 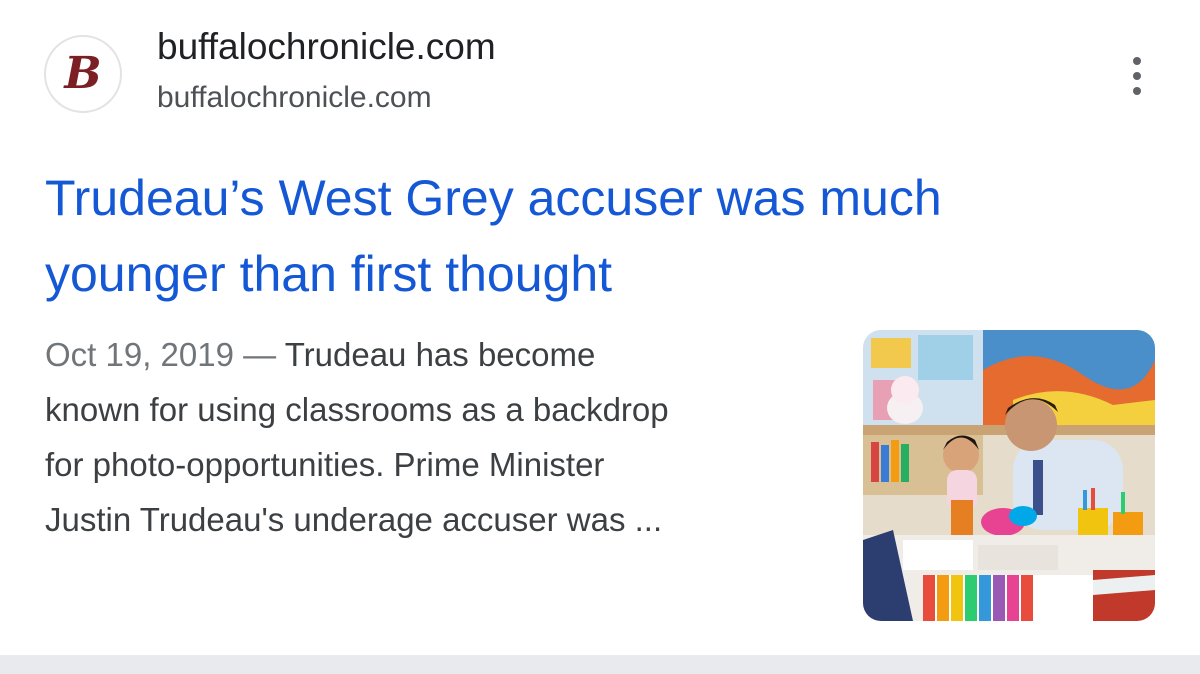 I want to click on more-options-button, so click(x=1137, y=76).